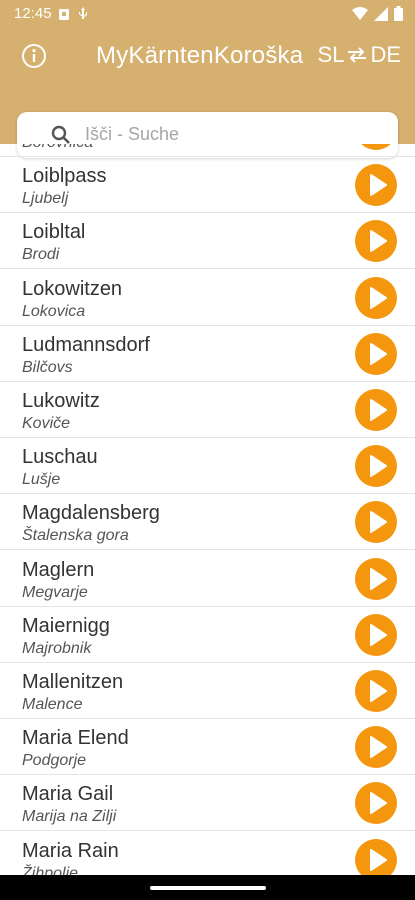  I want to click on place-name-sl: Ljubelj, so click(45, 199).